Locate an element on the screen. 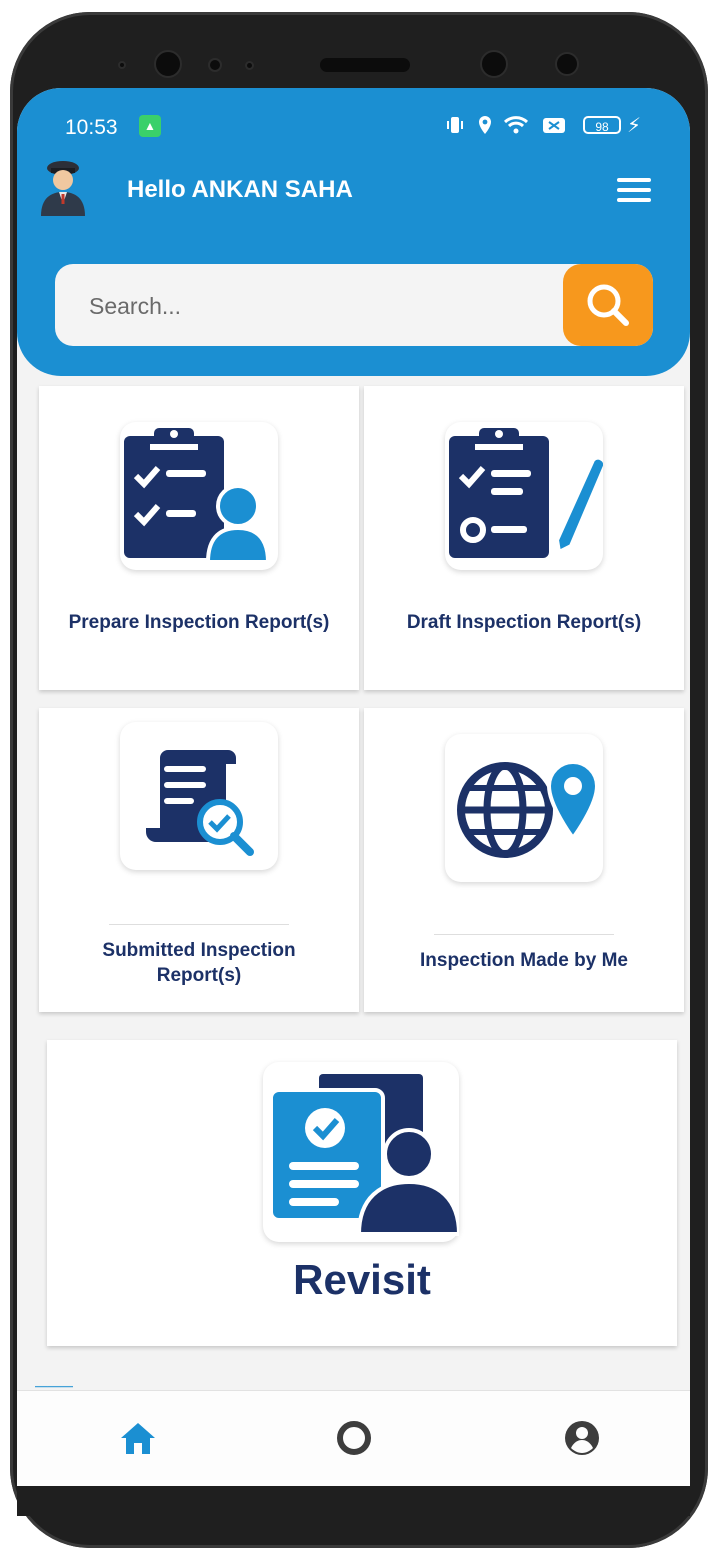  status-icons is located at coordinates (512, 127).